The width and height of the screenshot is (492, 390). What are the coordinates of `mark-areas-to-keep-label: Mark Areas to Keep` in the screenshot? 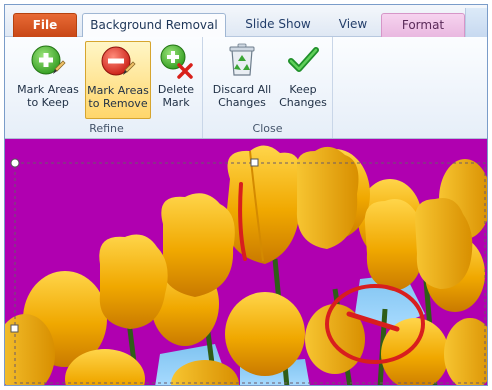 It's located at (48, 96).